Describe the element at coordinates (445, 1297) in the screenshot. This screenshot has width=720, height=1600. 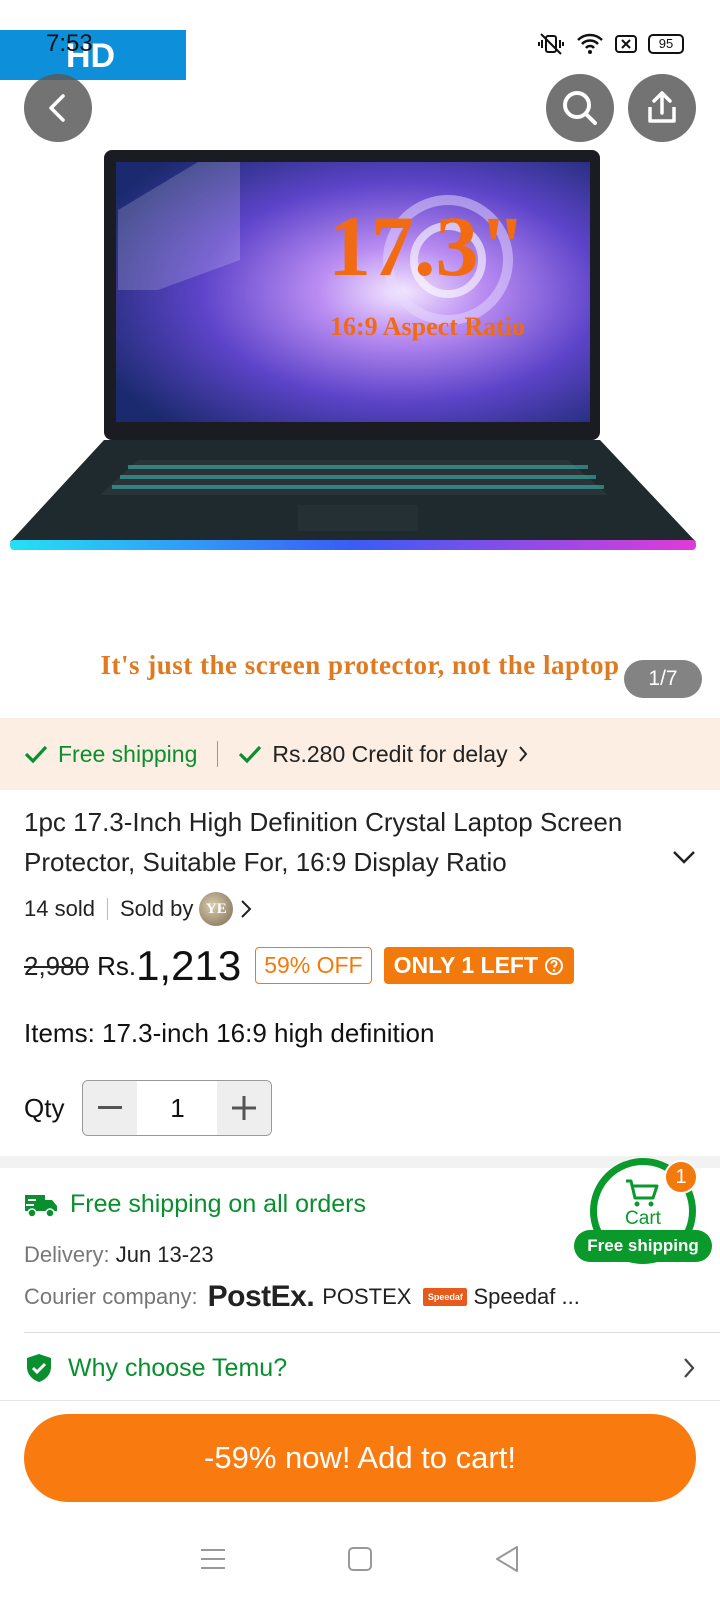
I see `speedaf-logo: Speedaf` at that location.